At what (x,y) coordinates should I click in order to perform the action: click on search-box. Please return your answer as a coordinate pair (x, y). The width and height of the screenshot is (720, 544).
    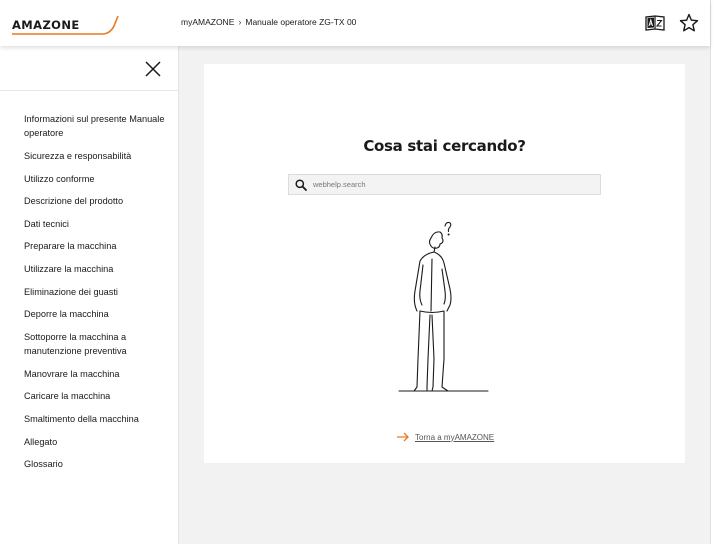
    Looking at the image, I should click on (444, 184).